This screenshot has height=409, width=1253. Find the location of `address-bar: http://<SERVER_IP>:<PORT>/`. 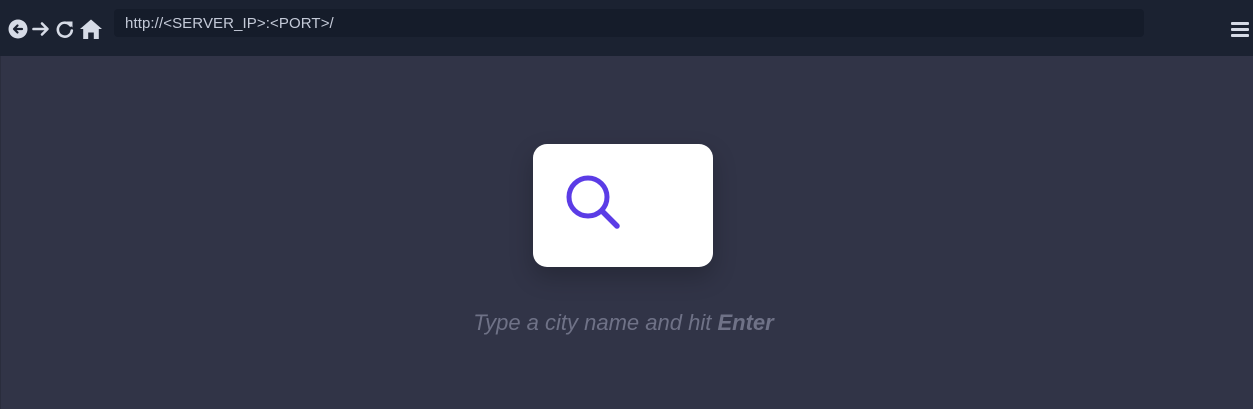

address-bar: http://<SERVER_IP>:<PORT>/ is located at coordinates (629, 23).